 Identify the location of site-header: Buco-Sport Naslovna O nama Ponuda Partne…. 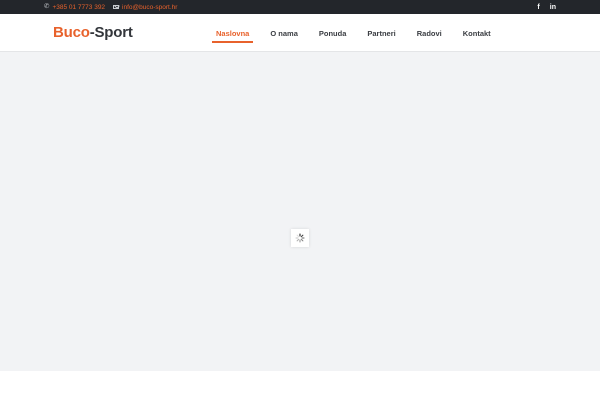
(300, 33).